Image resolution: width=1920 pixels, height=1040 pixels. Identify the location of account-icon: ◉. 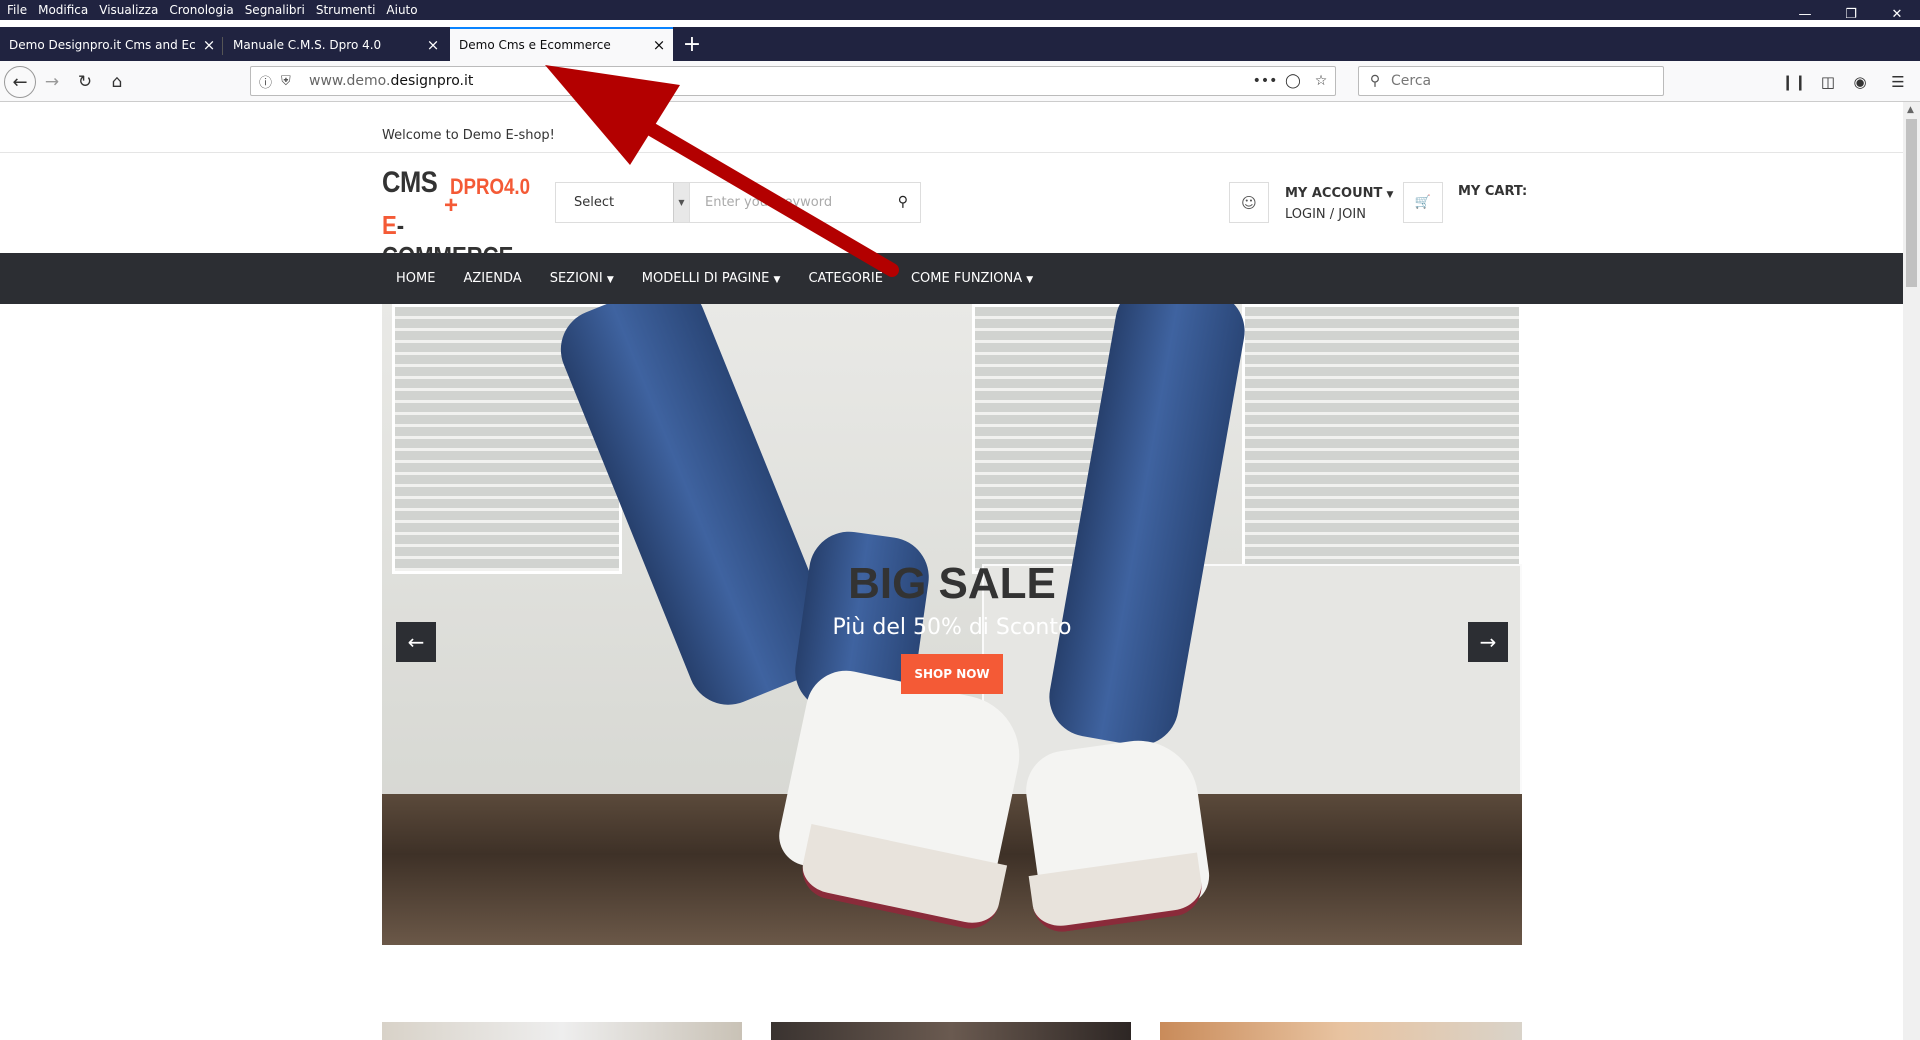
(1860, 82).